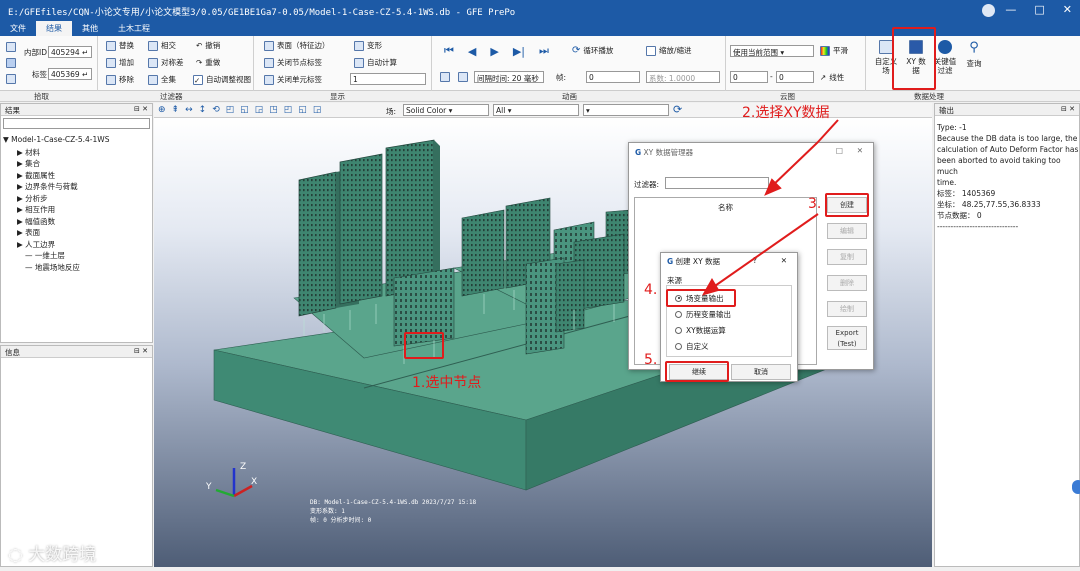 The height and width of the screenshot is (571, 1080). I want to click on annotation-step1: 1.选中节点, so click(447, 383).